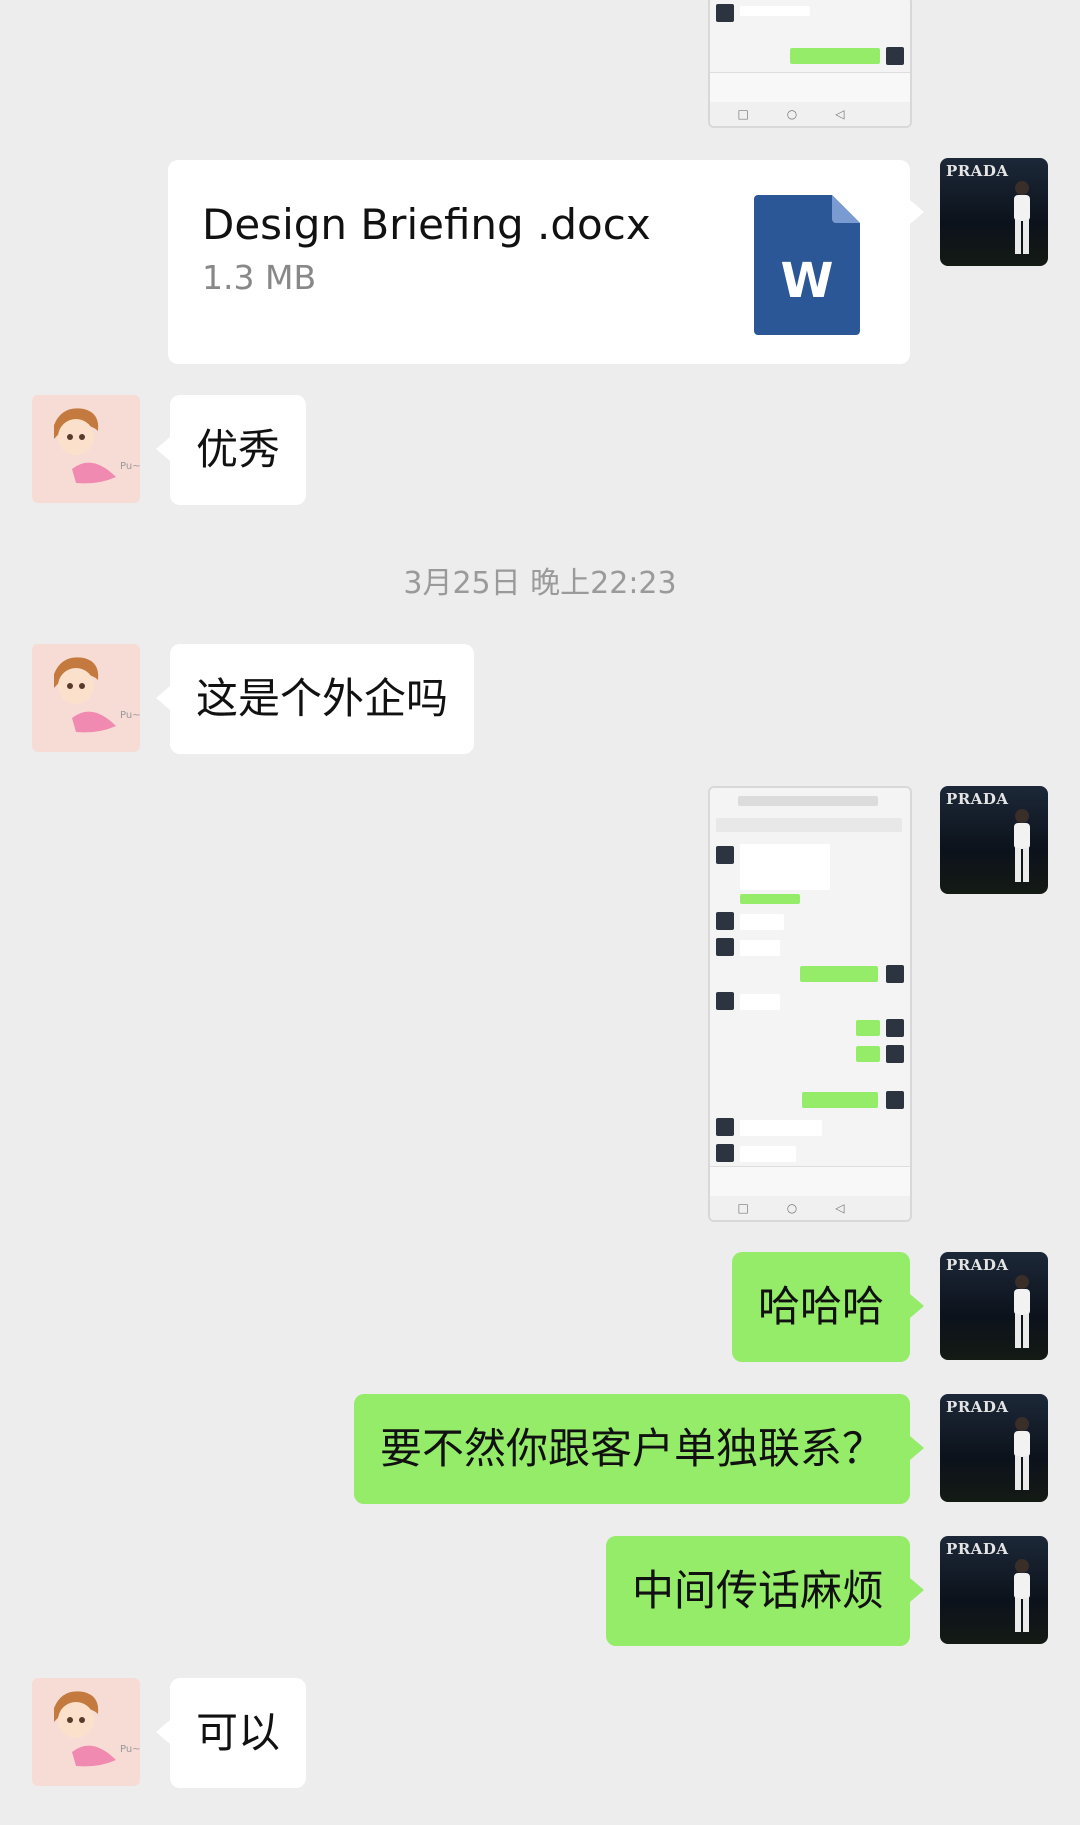 This screenshot has height=1825, width=1080. Describe the element at coordinates (631, 1449) in the screenshot. I see `message-bubble: 要不然你跟客户单独联系？` at that location.